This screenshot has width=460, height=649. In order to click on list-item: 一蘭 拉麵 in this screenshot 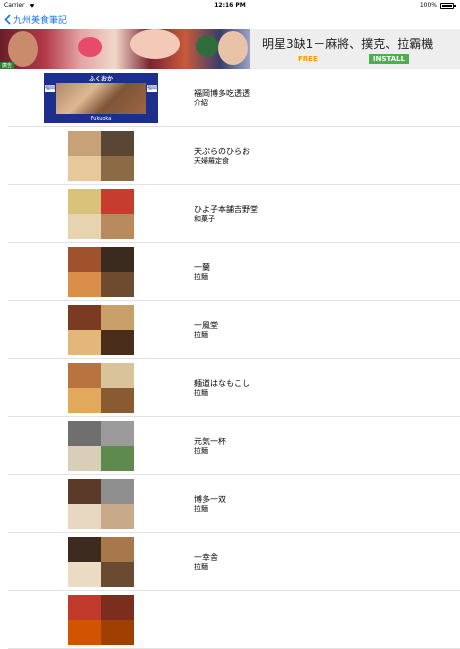, I will do `click(234, 272)`.